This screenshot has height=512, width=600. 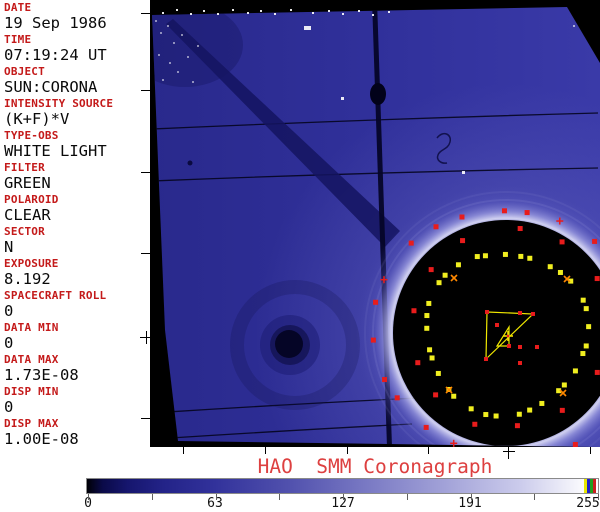 What do you see at coordinates (77, 177) in the screenshot?
I see `field-filter: FILTER GREEN` at bounding box center [77, 177].